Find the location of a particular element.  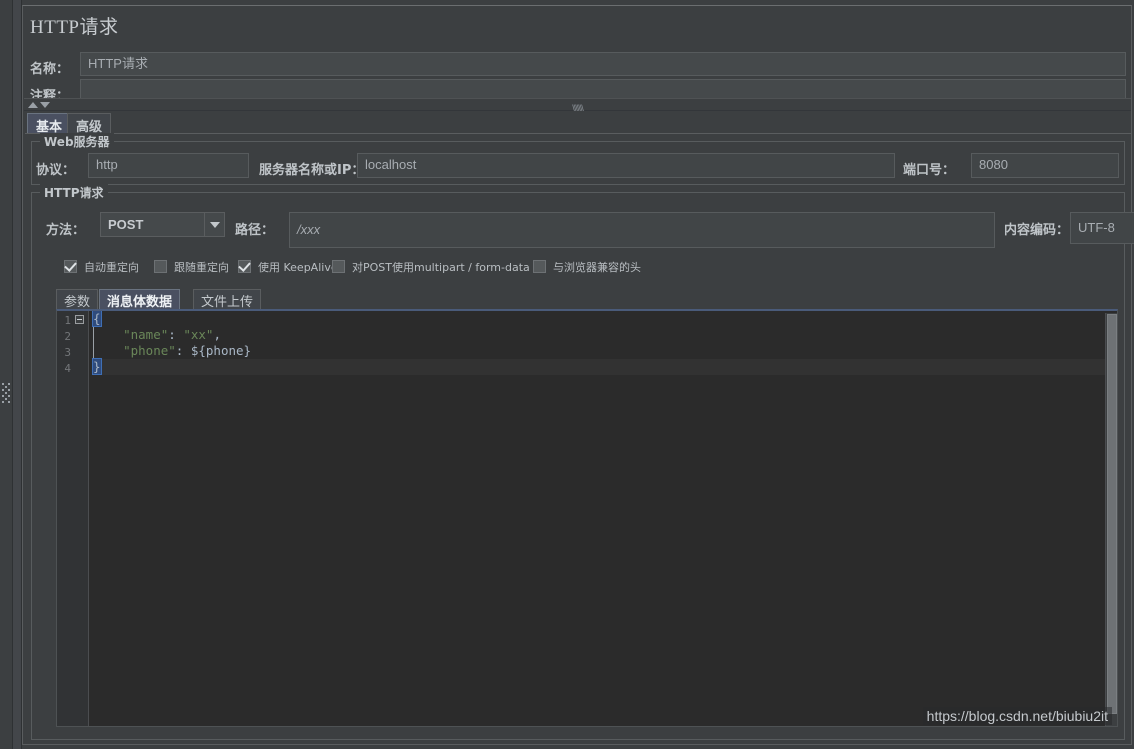

name-input: HTTP请求 is located at coordinates (603, 64).